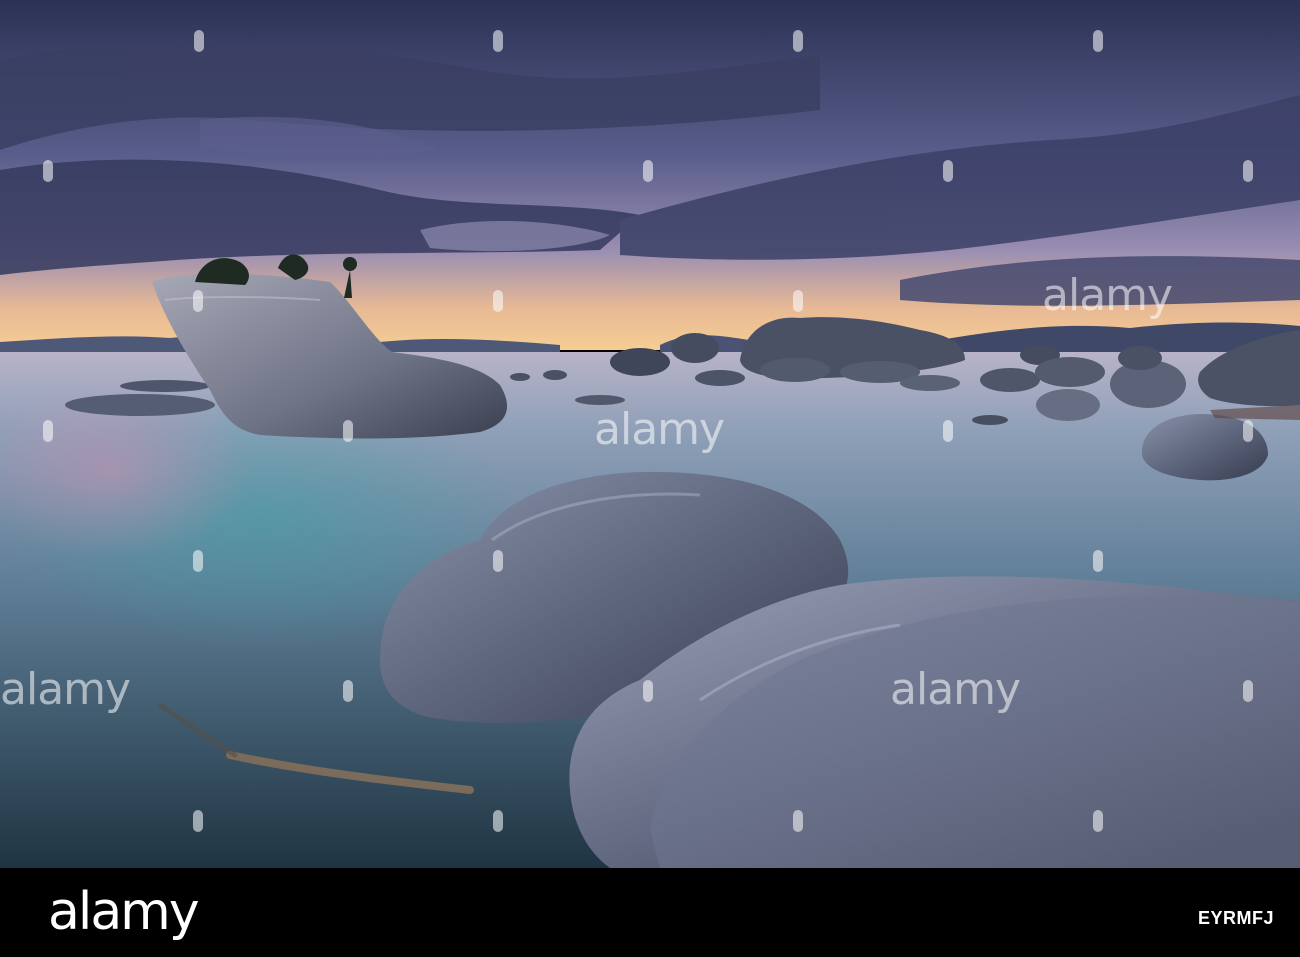  I want to click on footer-bar: alamy EYRMFJ, so click(650, 912).